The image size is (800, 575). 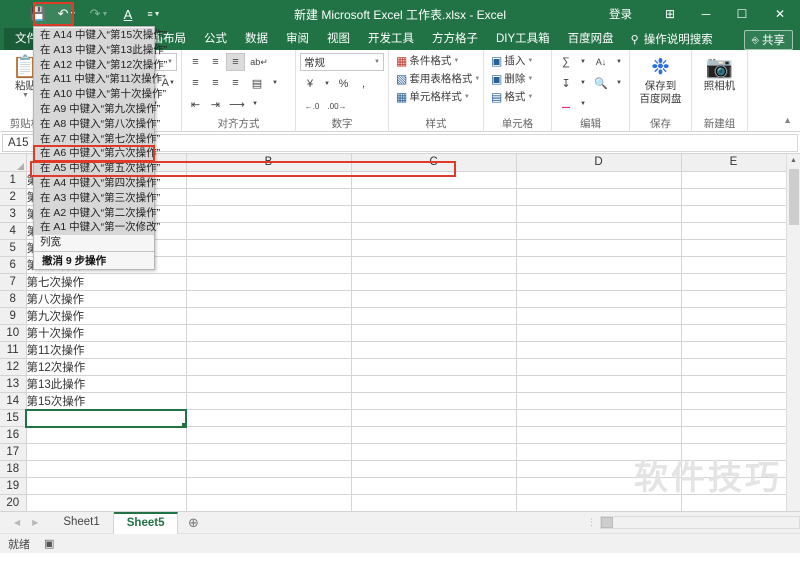 What do you see at coordinates (215, 83) in the screenshot?
I see `align-center-button: ≡` at bounding box center [215, 83].